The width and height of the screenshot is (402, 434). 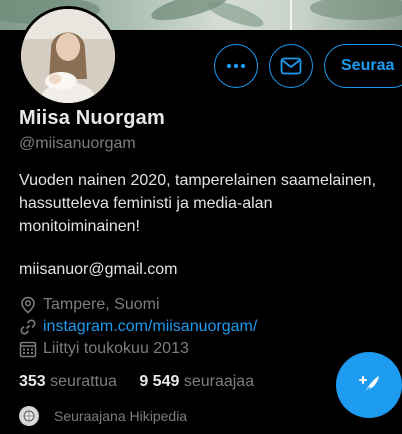 I want to click on profile-handle: @miisanuorgam, so click(x=77, y=143).